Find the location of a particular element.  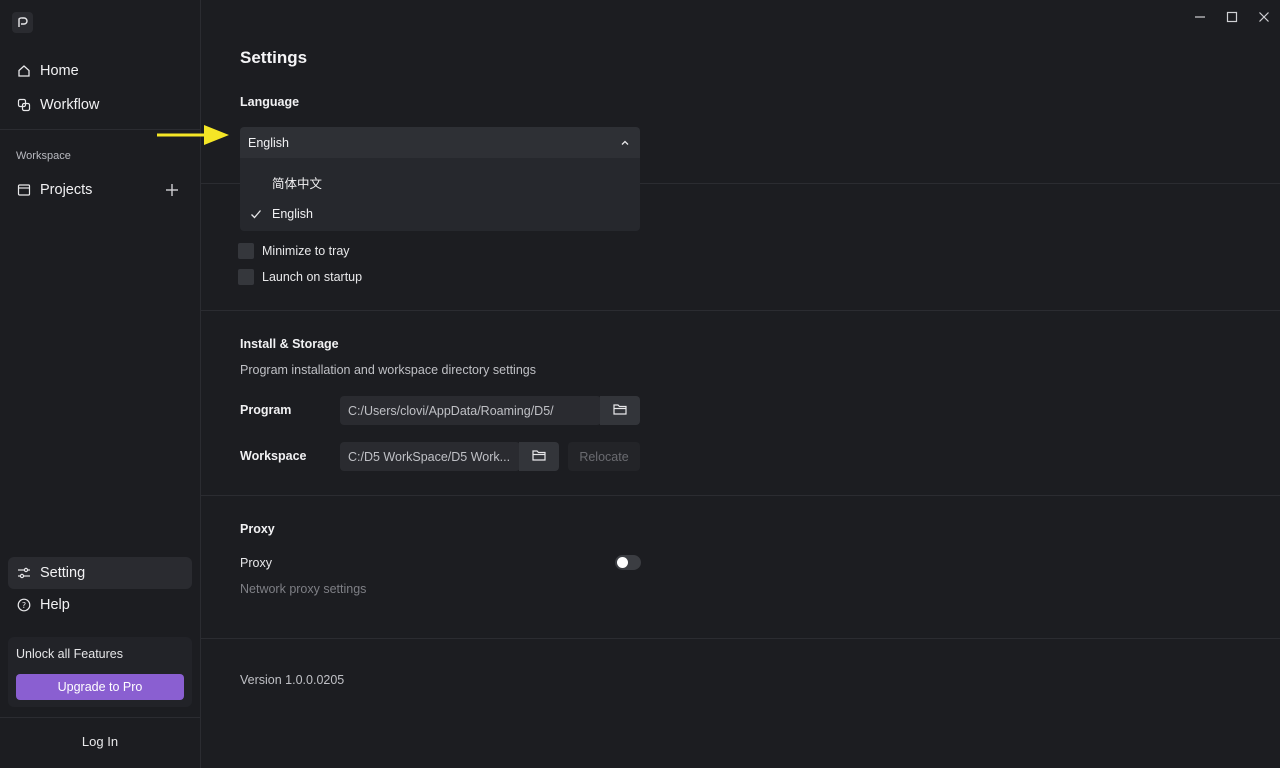

check-icon is located at coordinates (256, 214).